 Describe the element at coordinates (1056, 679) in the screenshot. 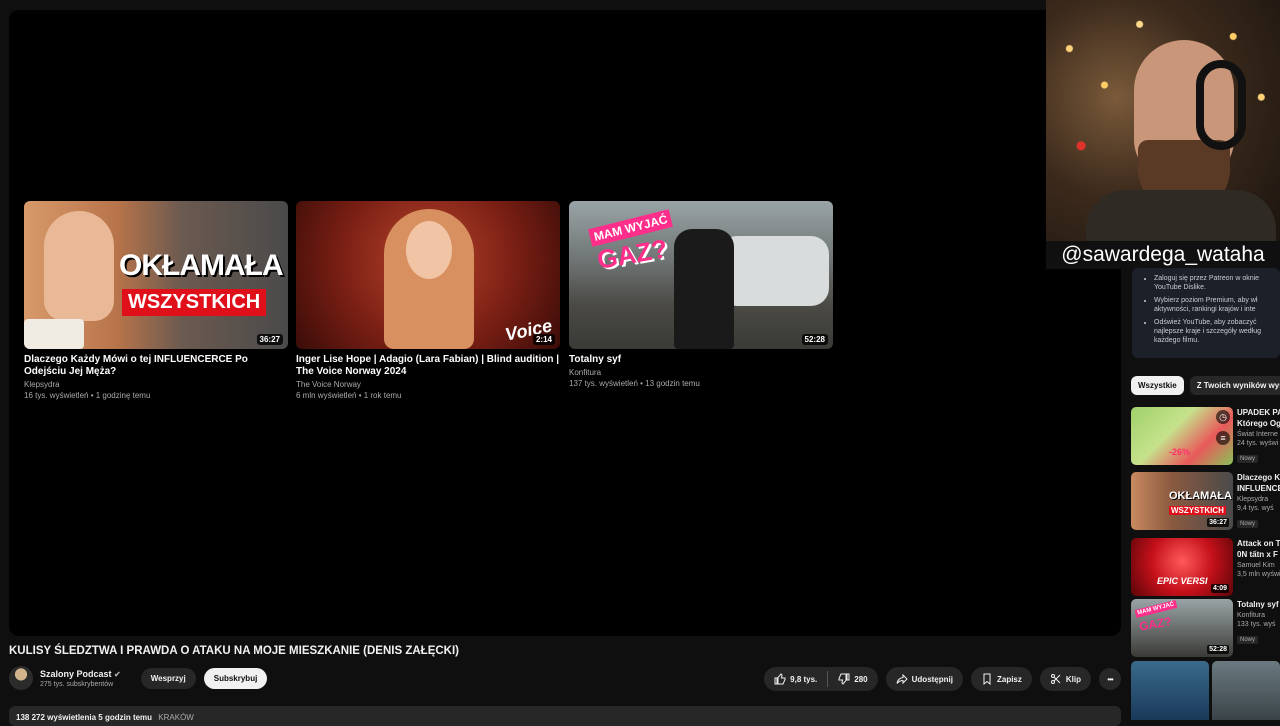

I see `scissors-icon` at that location.